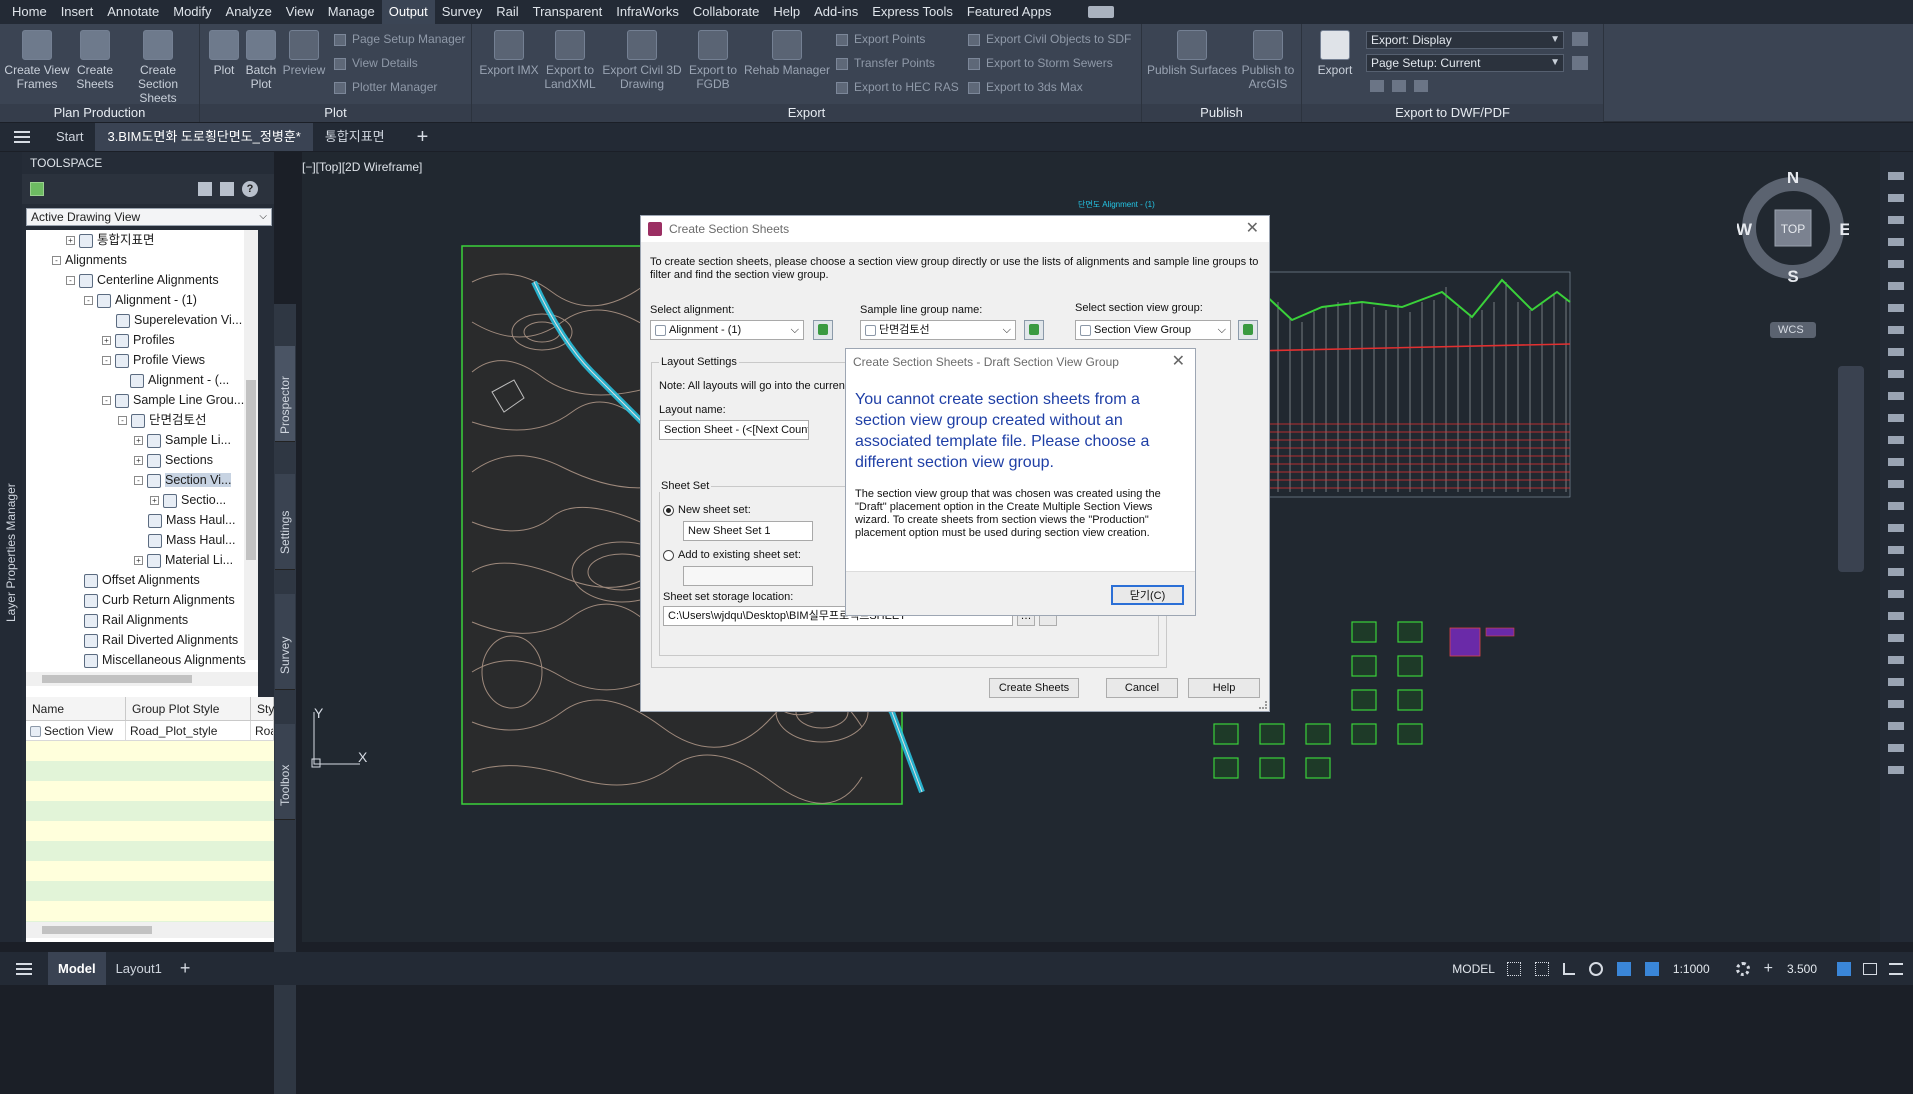 The height and width of the screenshot is (1094, 1913). What do you see at coordinates (462, 12) in the screenshot?
I see `menu-survey: Survey` at bounding box center [462, 12].